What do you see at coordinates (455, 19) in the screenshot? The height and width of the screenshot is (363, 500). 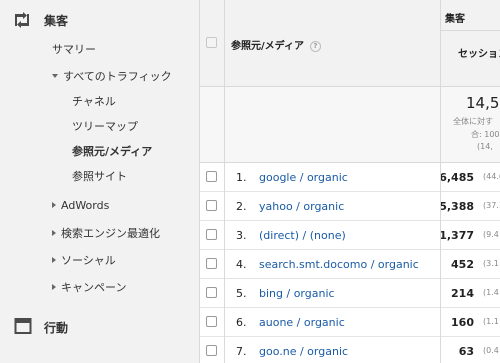 I see `metric-group-label: 集客` at bounding box center [455, 19].